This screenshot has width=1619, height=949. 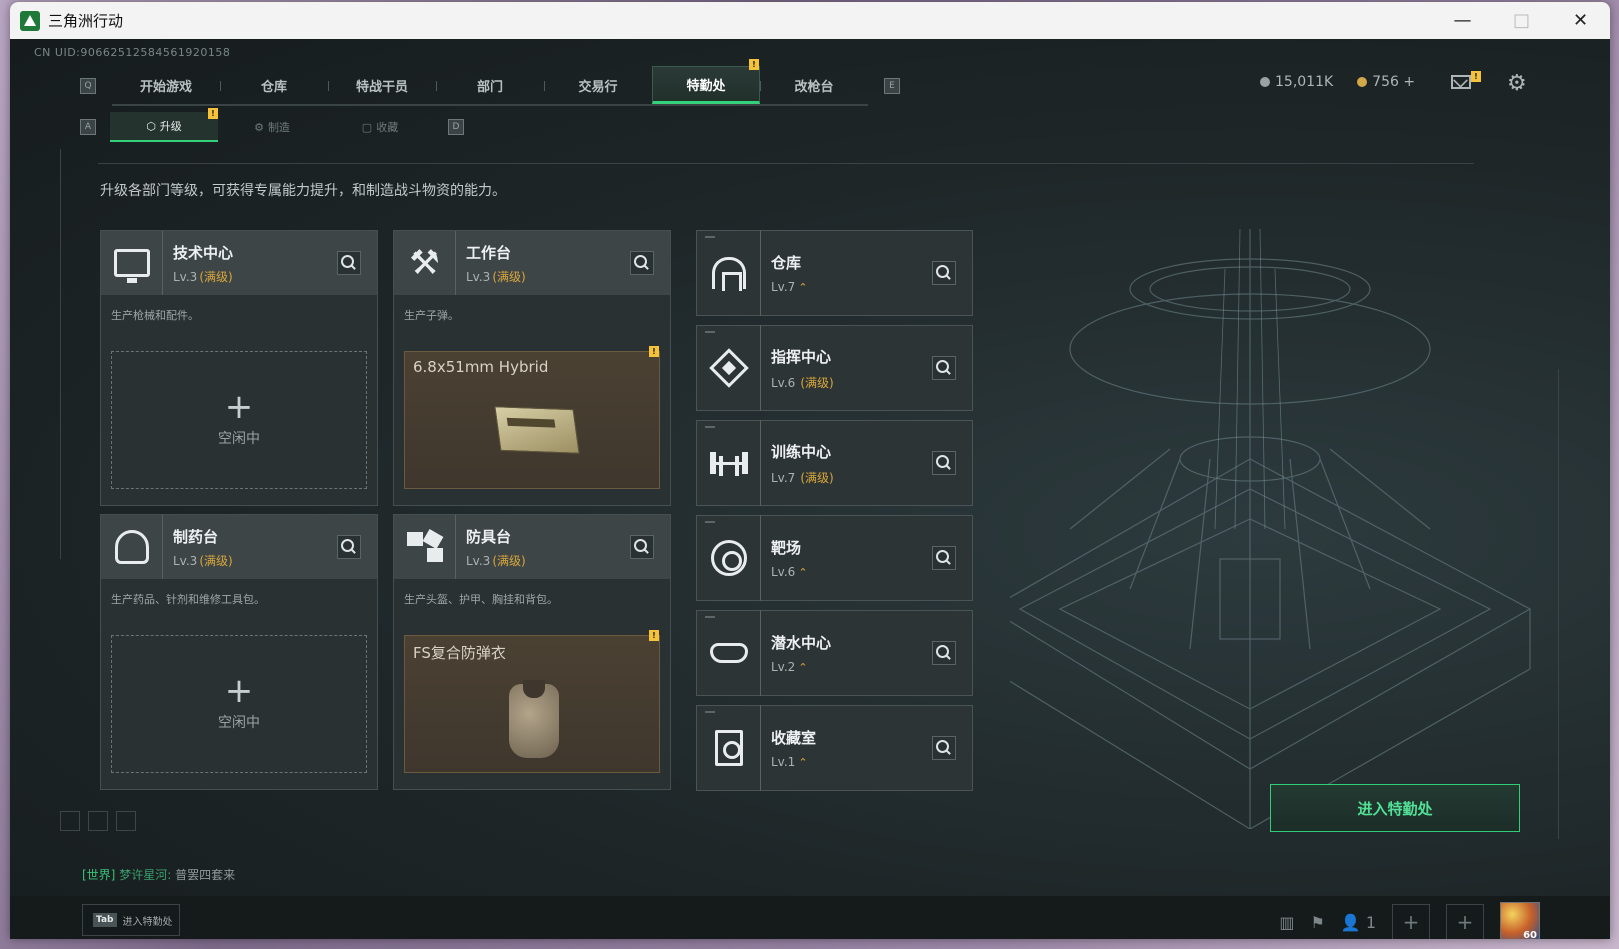 What do you see at coordinates (489, 252) in the screenshot?
I see `workshop-name: 工作台` at bounding box center [489, 252].